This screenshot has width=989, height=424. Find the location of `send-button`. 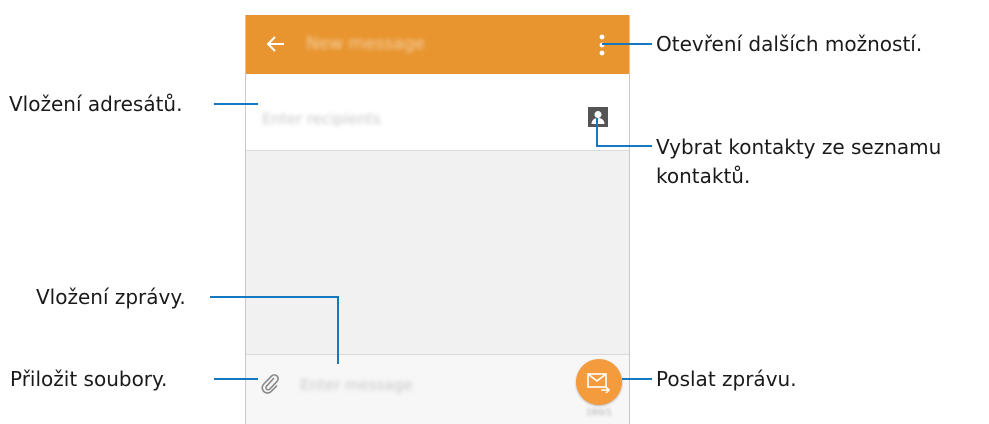

send-button is located at coordinates (599, 382).